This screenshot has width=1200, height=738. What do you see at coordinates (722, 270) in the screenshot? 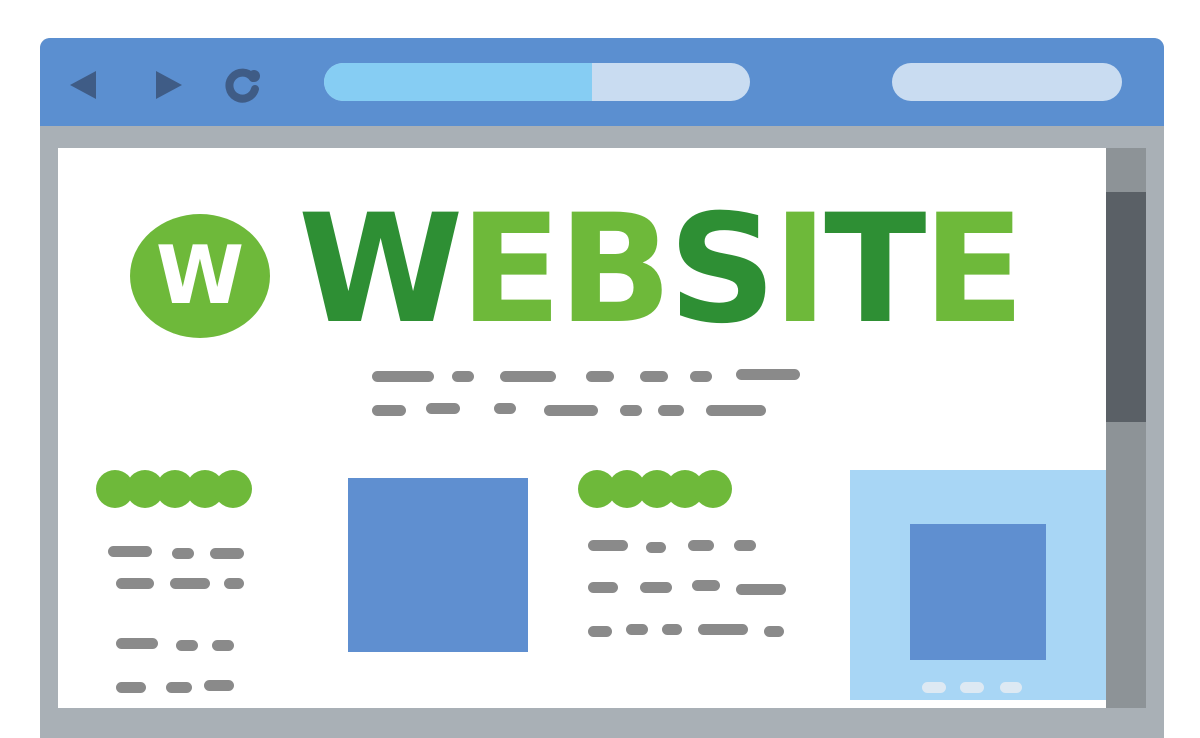
I see `title-letter: S` at bounding box center [722, 270].